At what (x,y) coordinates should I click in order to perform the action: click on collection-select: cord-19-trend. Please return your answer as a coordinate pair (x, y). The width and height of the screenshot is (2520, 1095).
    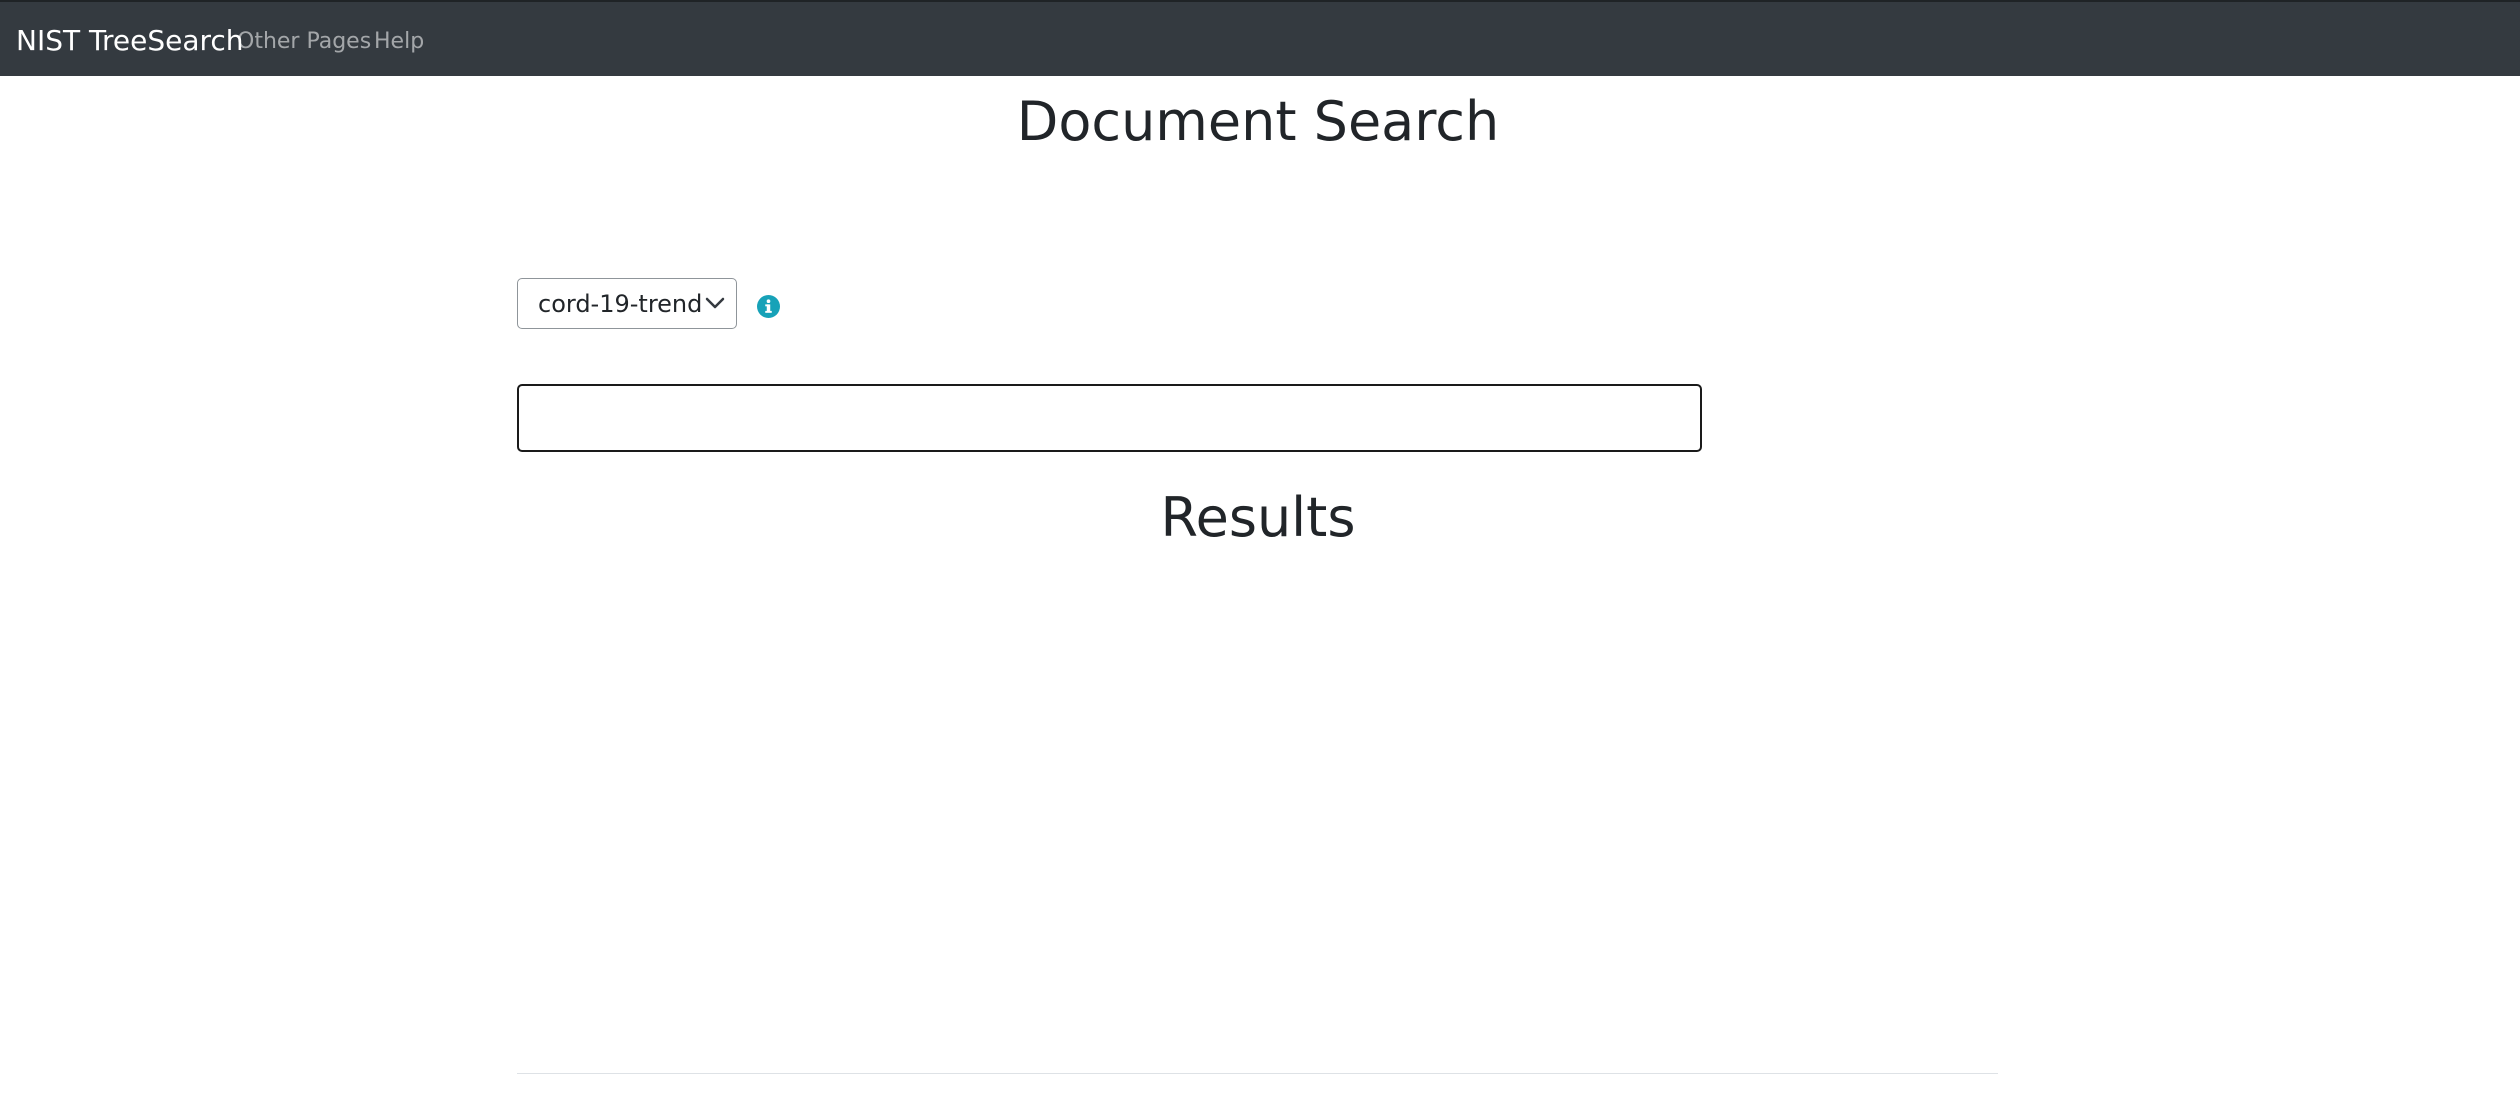
    Looking at the image, I should click on (627, 303).